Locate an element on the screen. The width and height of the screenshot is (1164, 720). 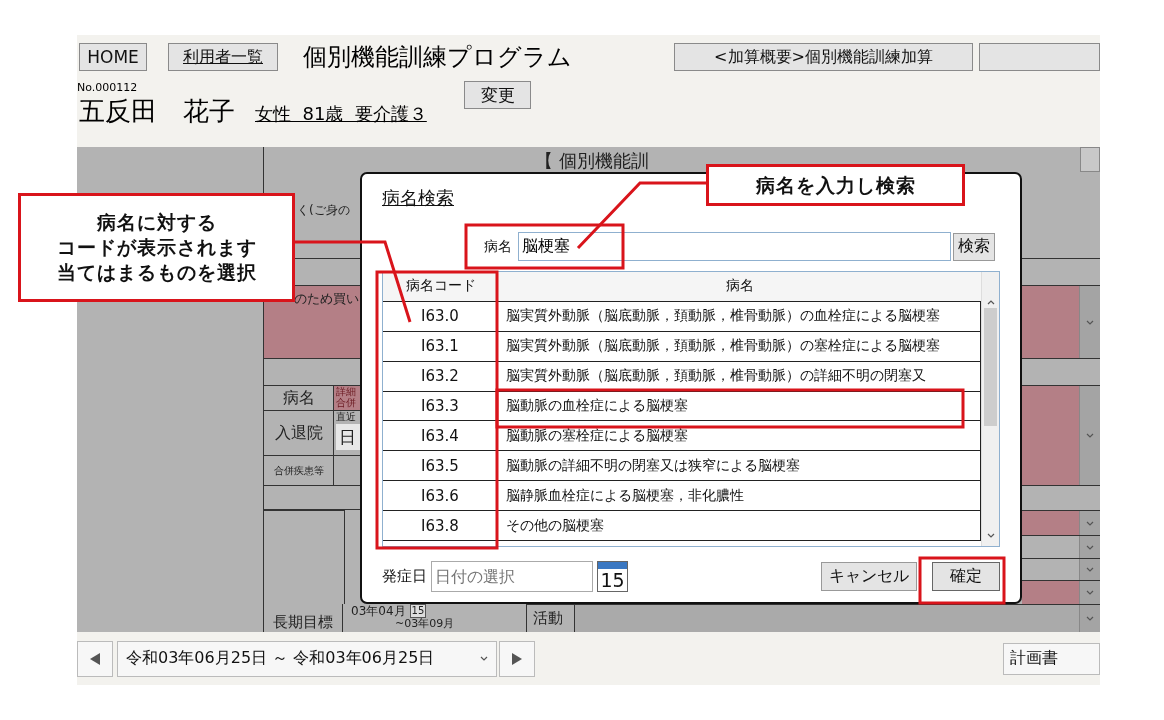
field-label: 合併疾患等 is located at coordinates (299, 470).